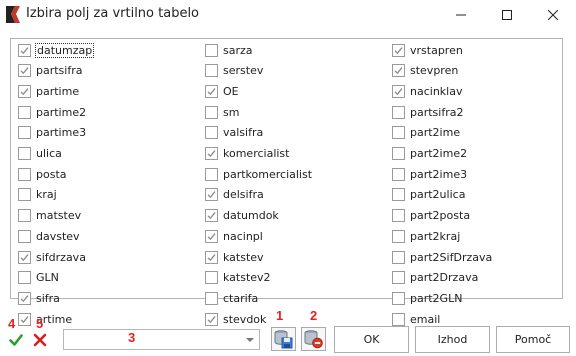  What do you see at coordinates (243, 133) in the screenshot?
I see `field-label: valsifra` at bounding box center [243, 133].